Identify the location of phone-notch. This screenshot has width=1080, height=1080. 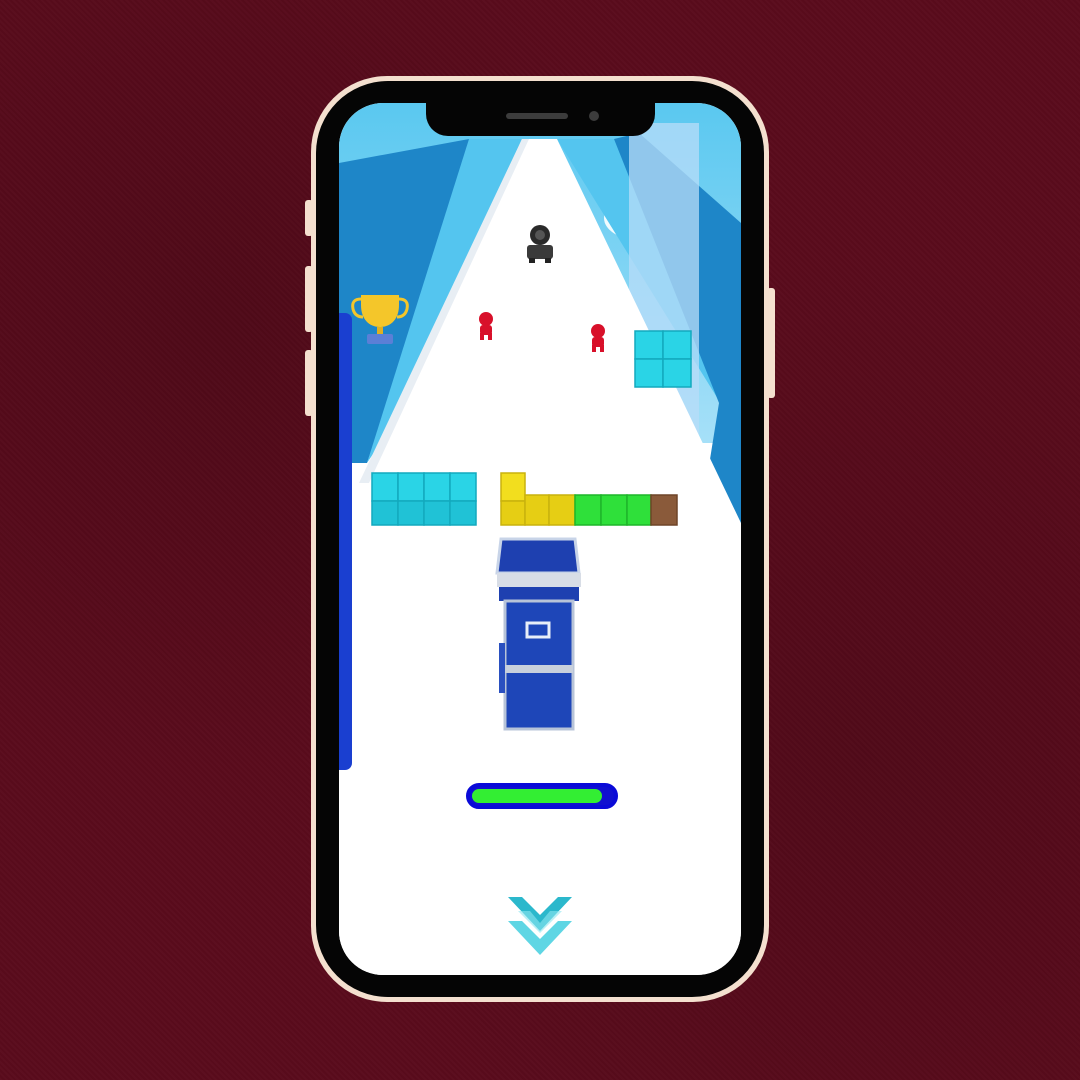
(540, 116).